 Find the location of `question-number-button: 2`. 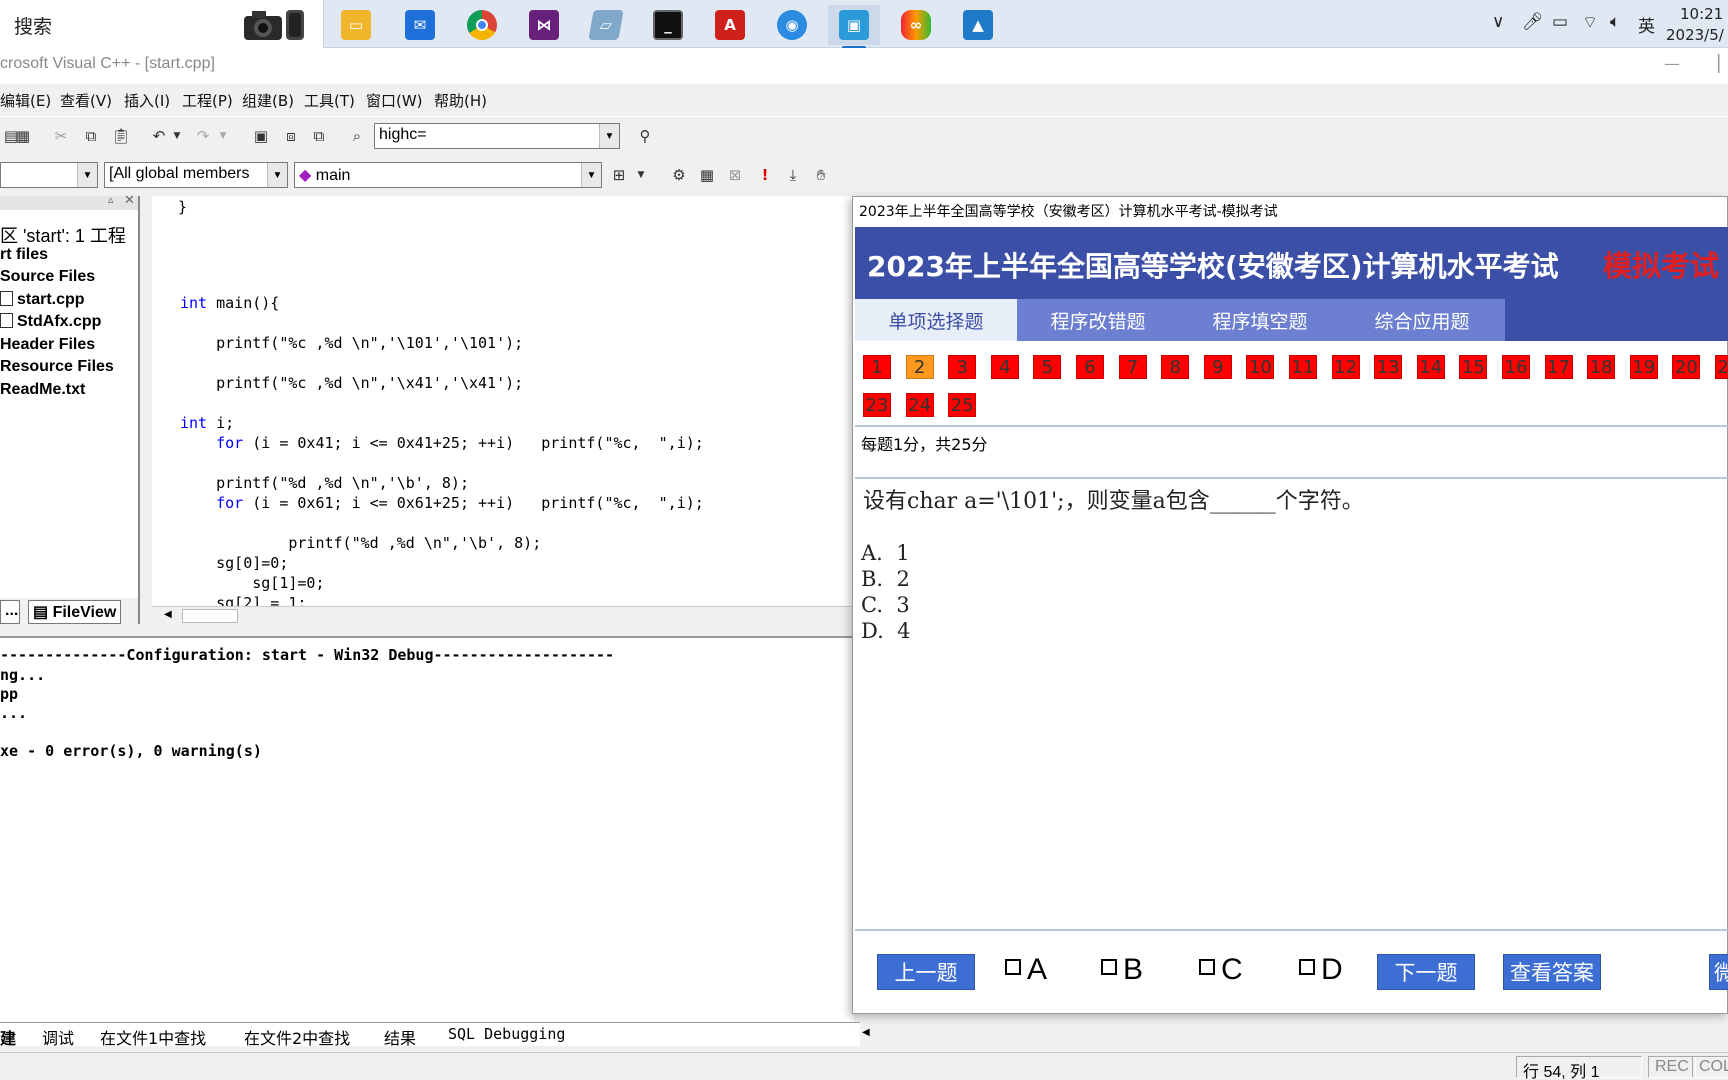

question-number-button: 2 is located at coordinates (919, 367).